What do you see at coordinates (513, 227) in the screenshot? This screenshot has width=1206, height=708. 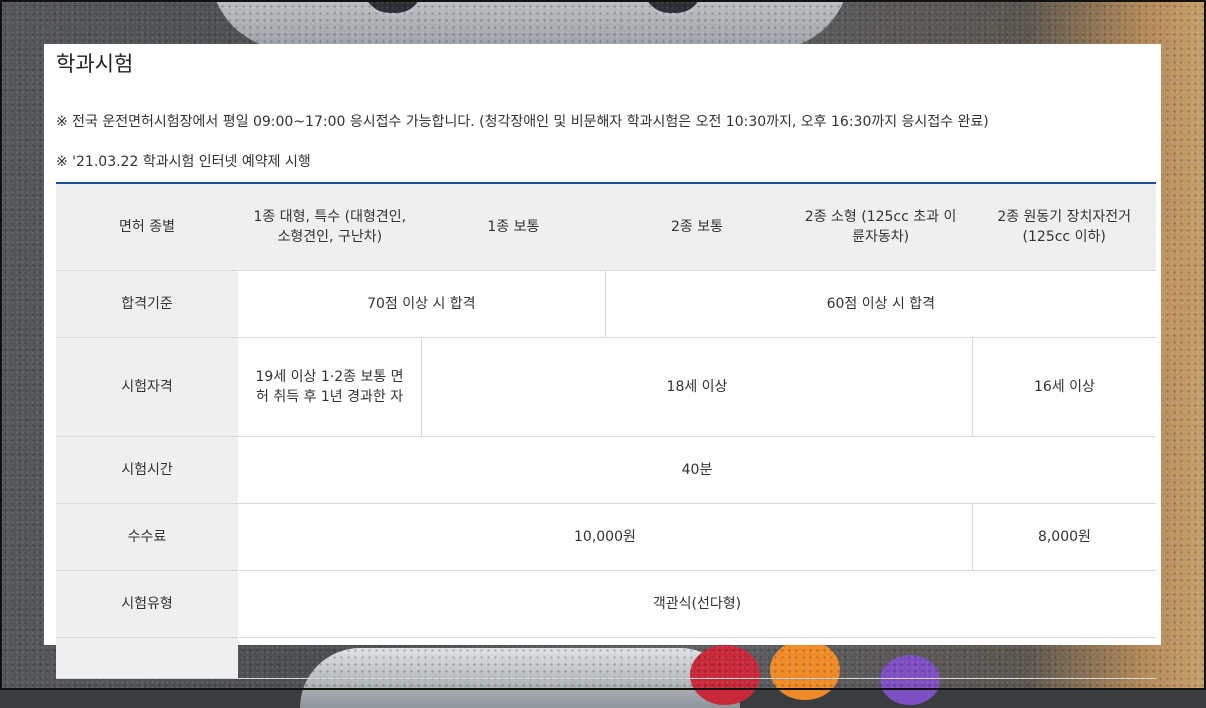 I see `header-class1-regular: 1종 보통` at bounding box center [513, 227].